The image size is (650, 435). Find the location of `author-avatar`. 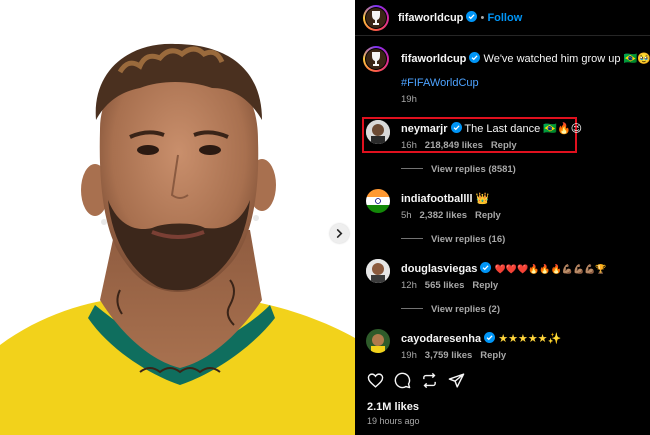

author-avatar is located at coordinates (376, 18).